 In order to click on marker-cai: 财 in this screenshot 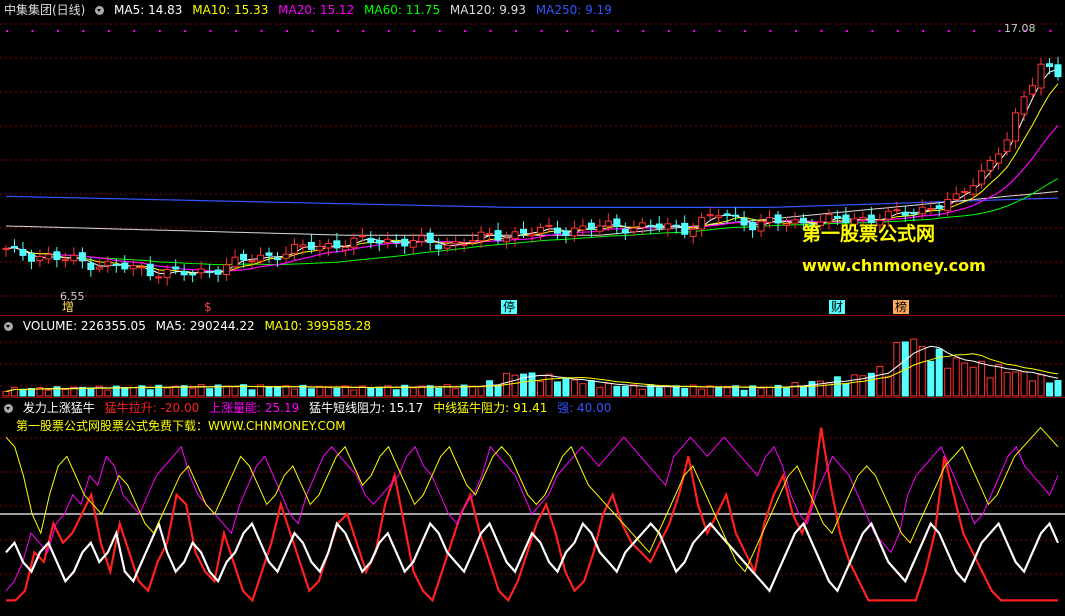, I will do `click(837, 307)`.